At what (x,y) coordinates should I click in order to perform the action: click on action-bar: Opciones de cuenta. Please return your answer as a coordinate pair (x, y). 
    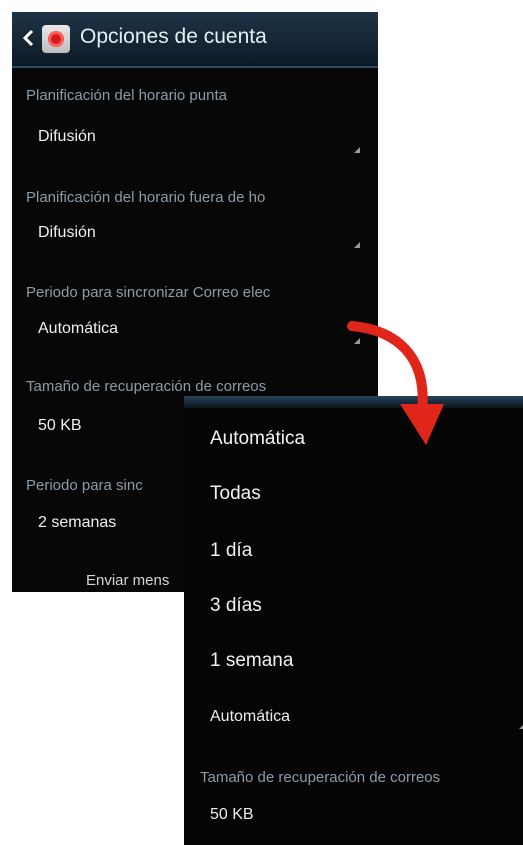
    Looking at the image, I should click on (195, 40).